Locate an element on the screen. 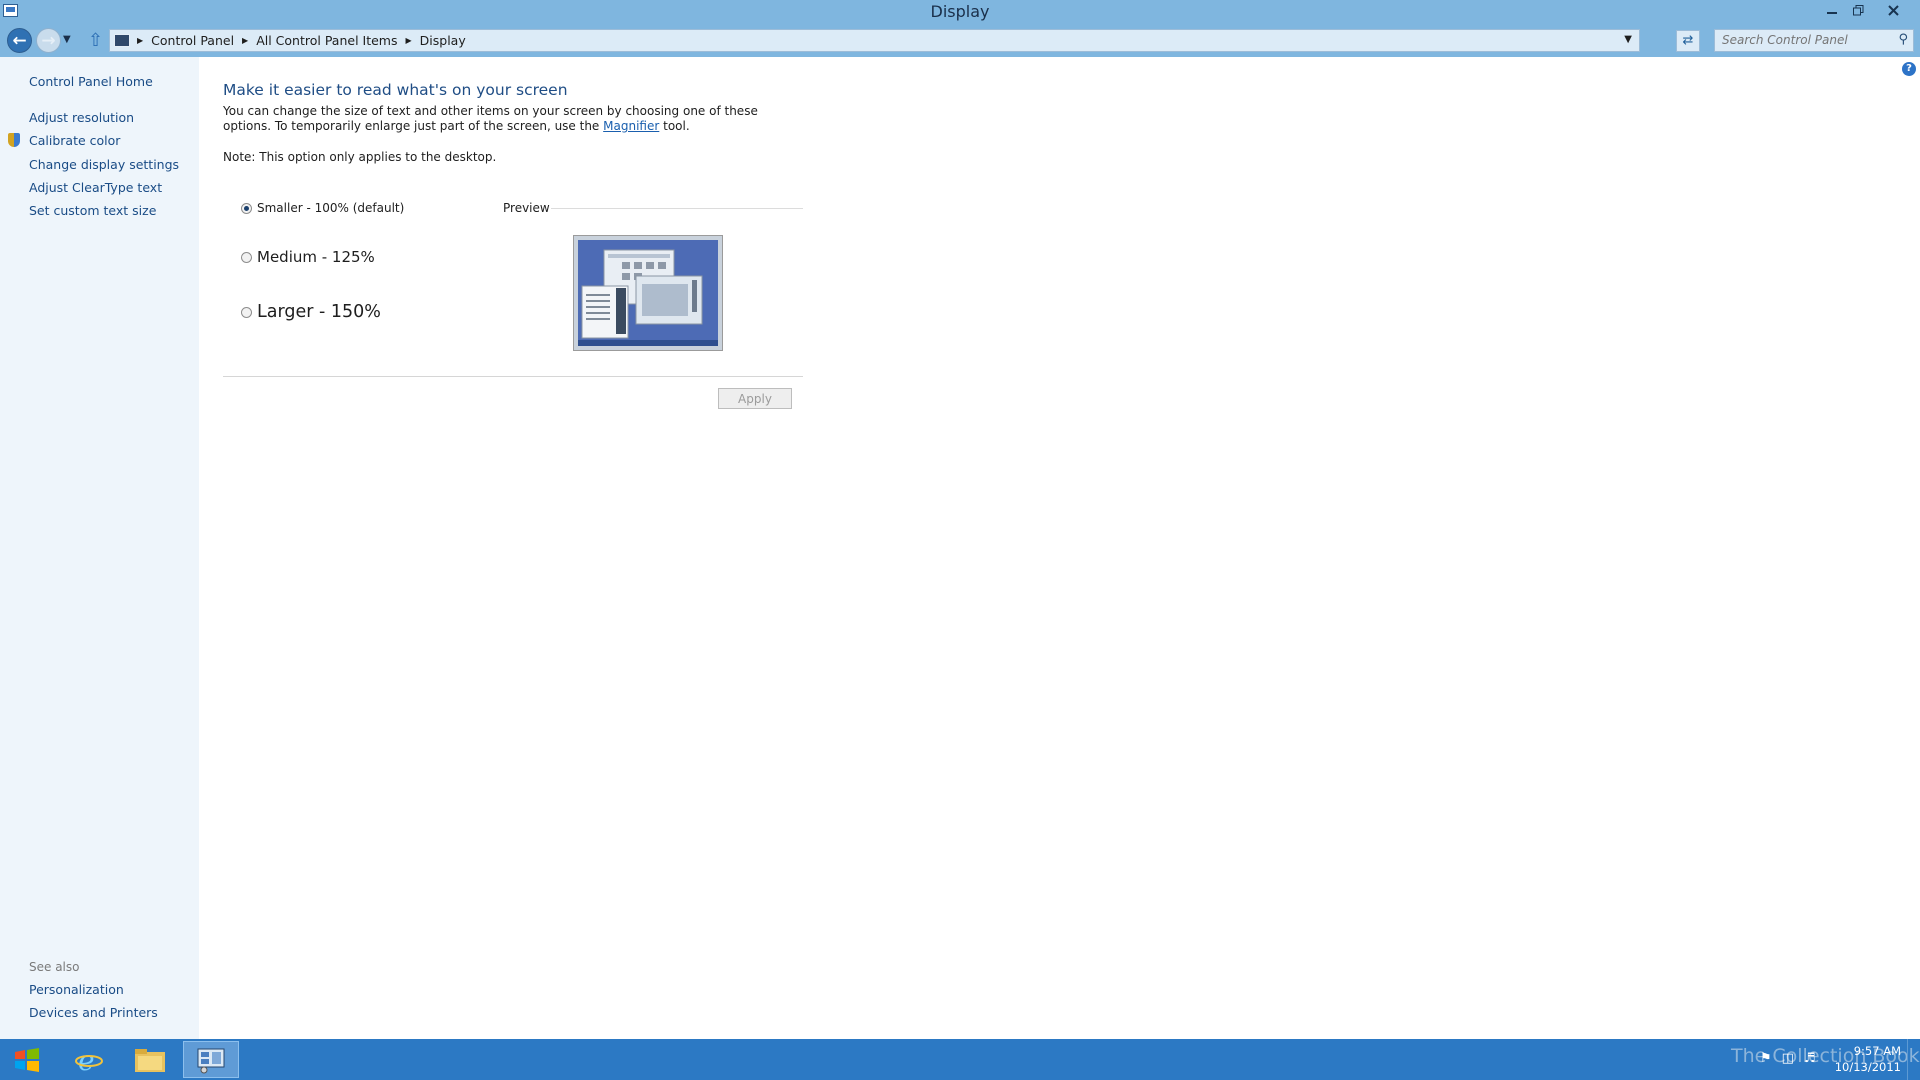 This screenshot has height=1080, width=1920. clock-time: 9:57 AM is located at coordinates (1877, 1051).